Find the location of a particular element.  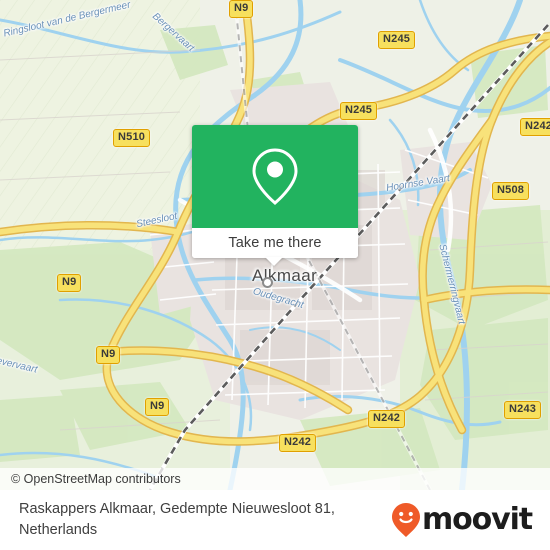

attribution-text: © OpenStreetMap contributors is located at coordinates (96, 479).